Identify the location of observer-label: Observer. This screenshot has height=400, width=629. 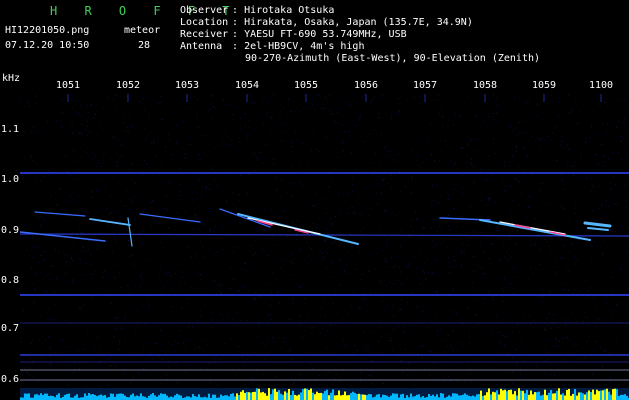
(204, 10).